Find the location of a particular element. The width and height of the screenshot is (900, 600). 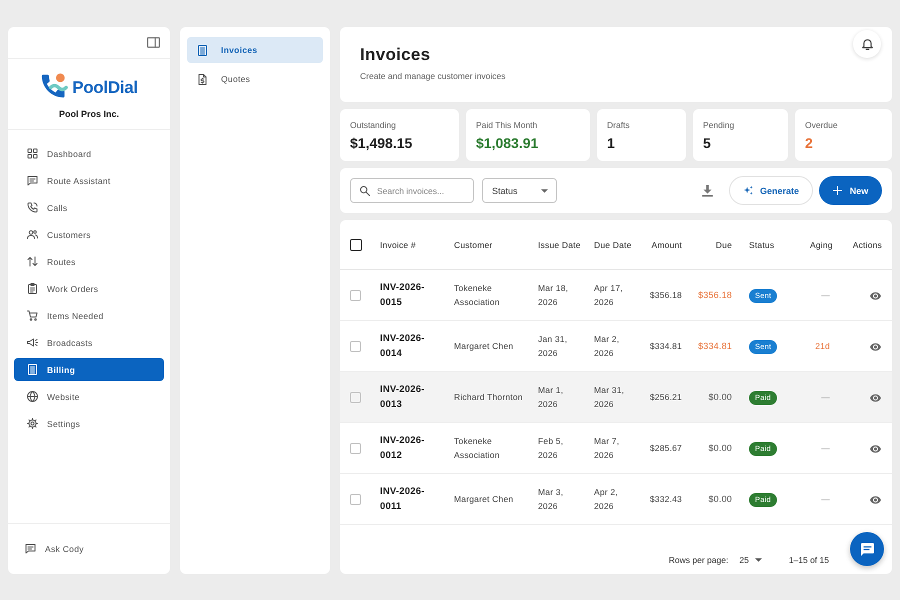

new-button: New is located at coordinates (850, 190).